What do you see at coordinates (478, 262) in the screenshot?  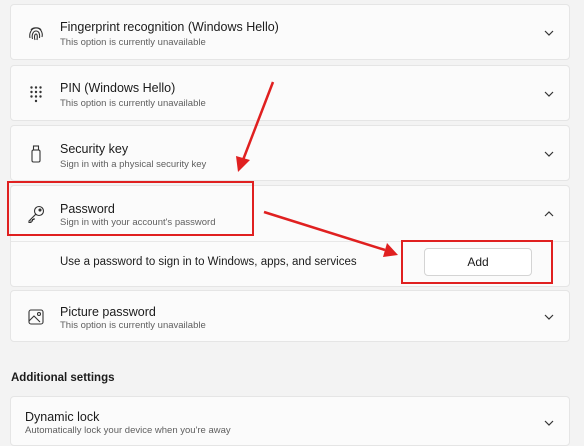 I see `add-password-button: Add` at bounding box center [478, 262].